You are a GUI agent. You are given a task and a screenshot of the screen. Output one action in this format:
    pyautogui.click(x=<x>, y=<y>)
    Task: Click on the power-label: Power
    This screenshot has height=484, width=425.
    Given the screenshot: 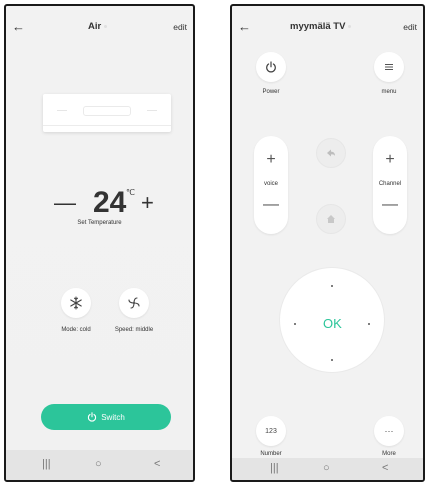 What is the action you would take?
    pyautogui.click(x=271, y=92)
    